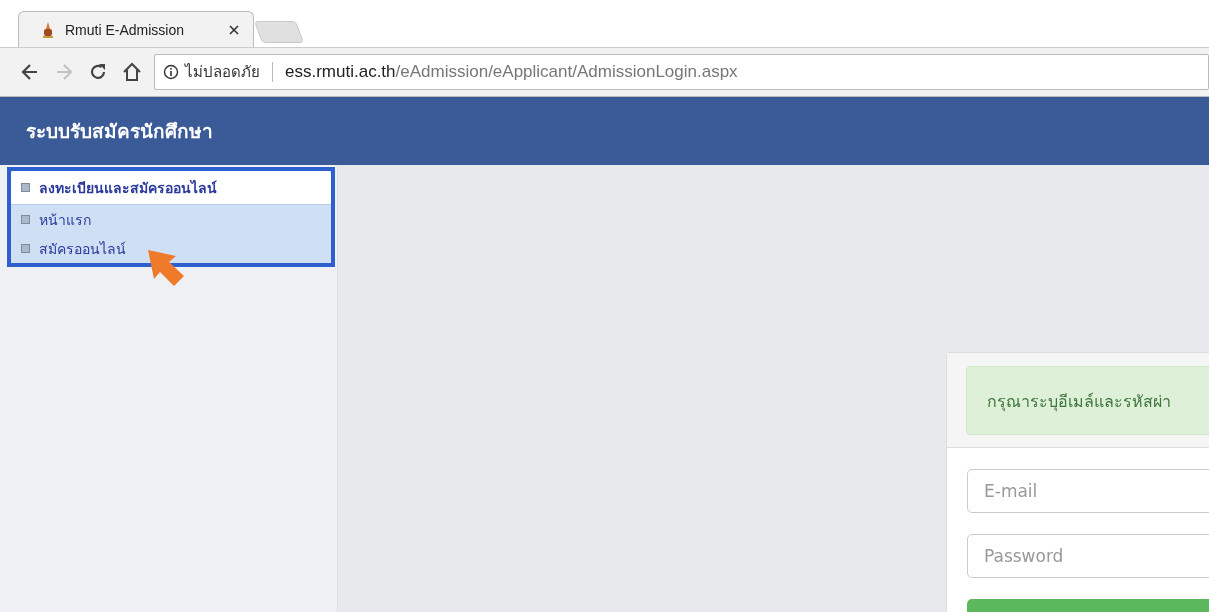 This screenshot has height=612, width=1209. What do you see at coordinates (511, 72) in the screenshot?
I see `url-text: ess.rmuti.ac.th/eAdmission/eApplicant/AdmissionLogin.aspx` at bounding box center [511, 72].